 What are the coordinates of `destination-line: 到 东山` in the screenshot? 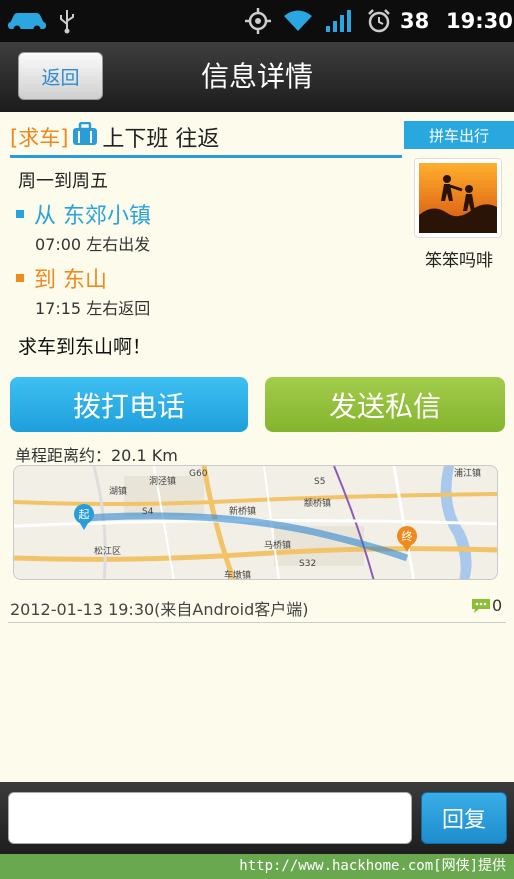 It's located at (61, 278).